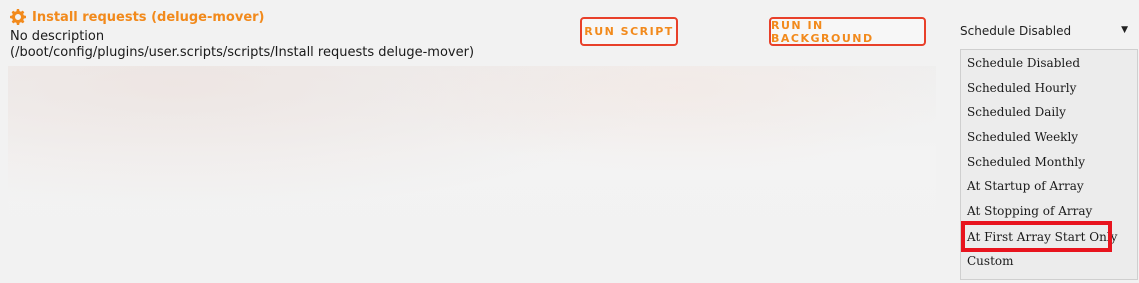 The image size is (1139, 283). I want to click on schedule-select: Schedule Disabled ▼, so click(1045, 33).